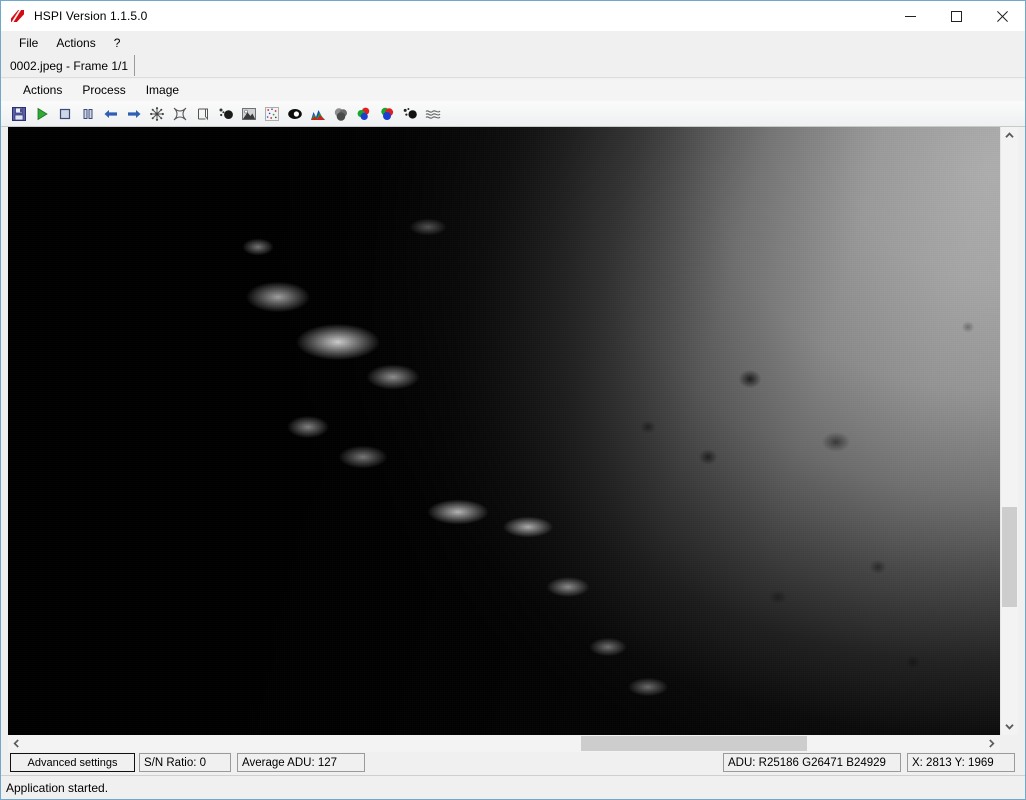 Image resolution: width=1026 pixels, height=800 pixels. Describe the element at coordinates (301, 762) in the screenshot. I see `average-adu-field: Average ADU: 127` at that location.